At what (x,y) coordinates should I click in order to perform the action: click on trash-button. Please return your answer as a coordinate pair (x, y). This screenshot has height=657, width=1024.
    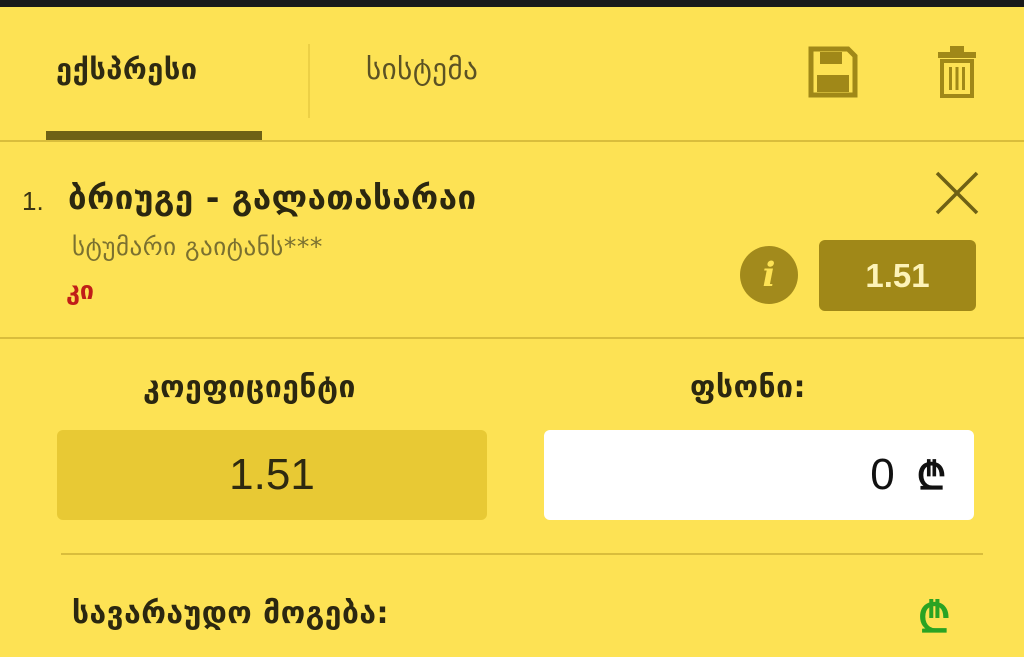
    Looking at the image, I should click on (957, 71).